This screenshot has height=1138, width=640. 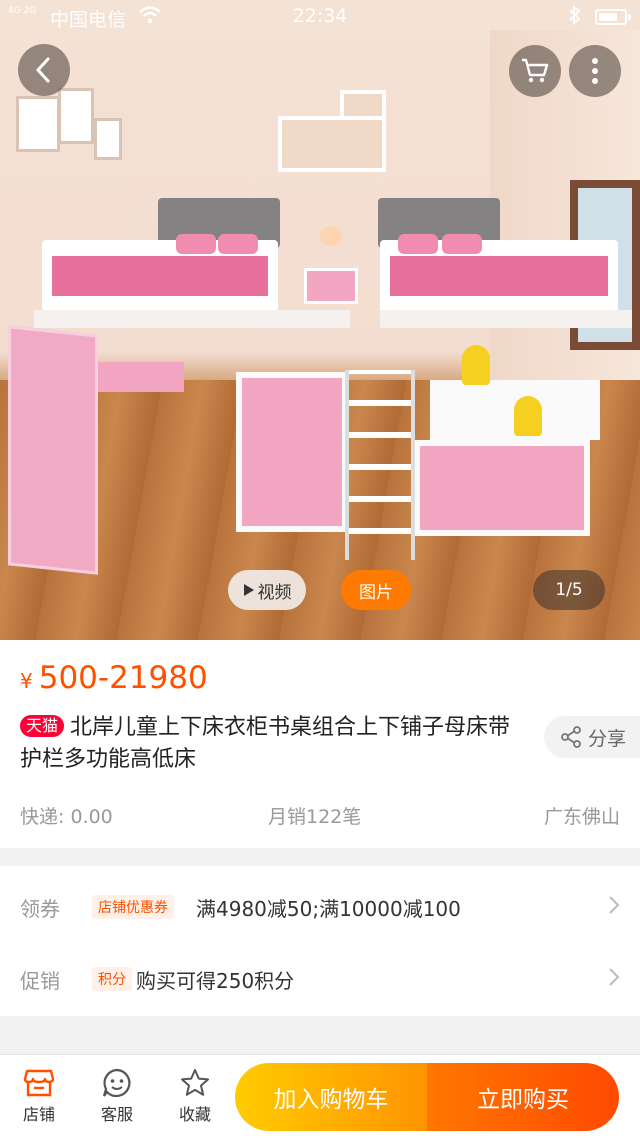 I want to click on promotion-row: 促销 积分 购买可得250积分, so click(x=320, y=979).